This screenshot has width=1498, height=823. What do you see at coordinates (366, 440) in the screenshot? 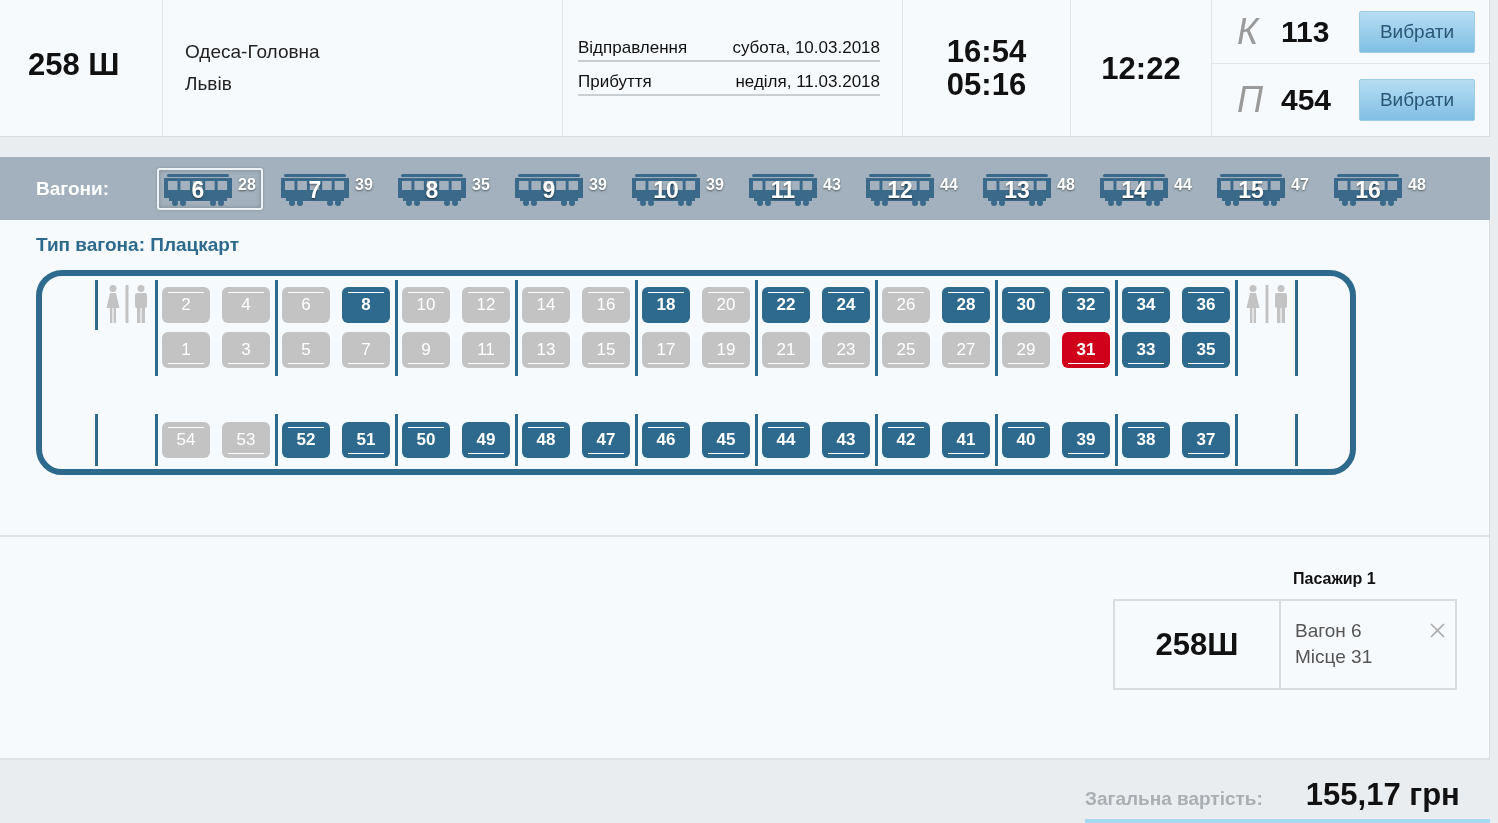
I see `seat: 51` at bounding box center [366, 440].